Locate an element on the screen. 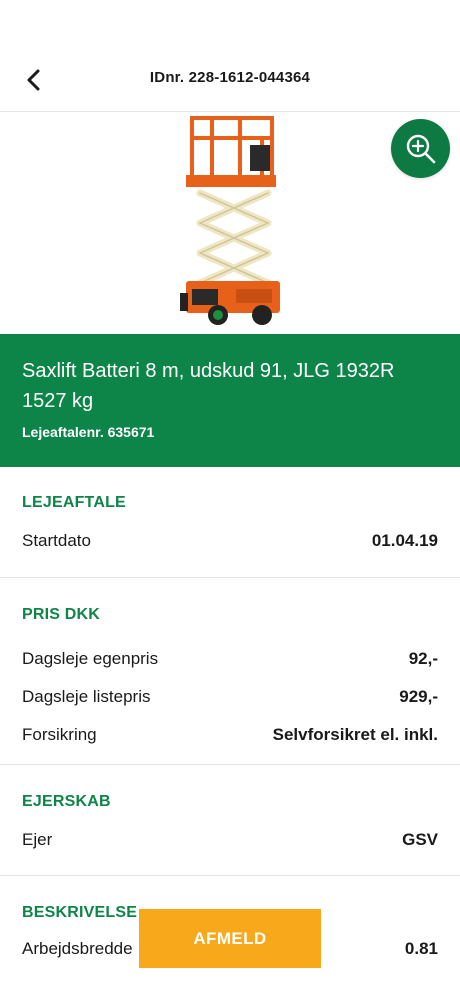 The height and width of the screenshot is (996, 460). row-value: 01.04.19 is located at coordinates (404, 540).